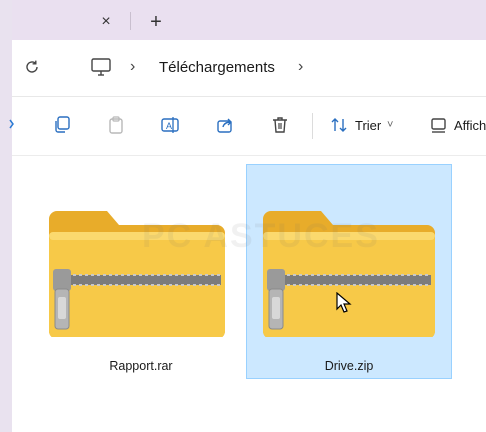  What do you see at coordinates (249, 20) in the screenshot?
I see `tab-bar: × +` at bounding box center [249, 20].